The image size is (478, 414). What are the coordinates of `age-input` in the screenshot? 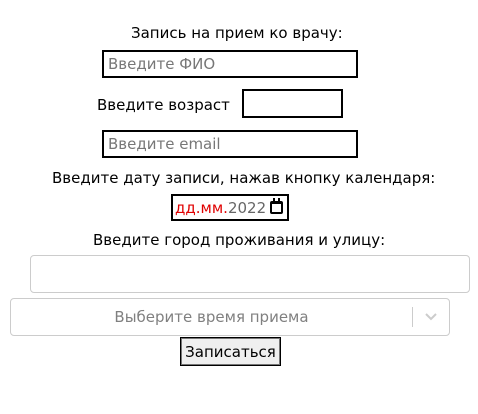 It's located at (292, 103).